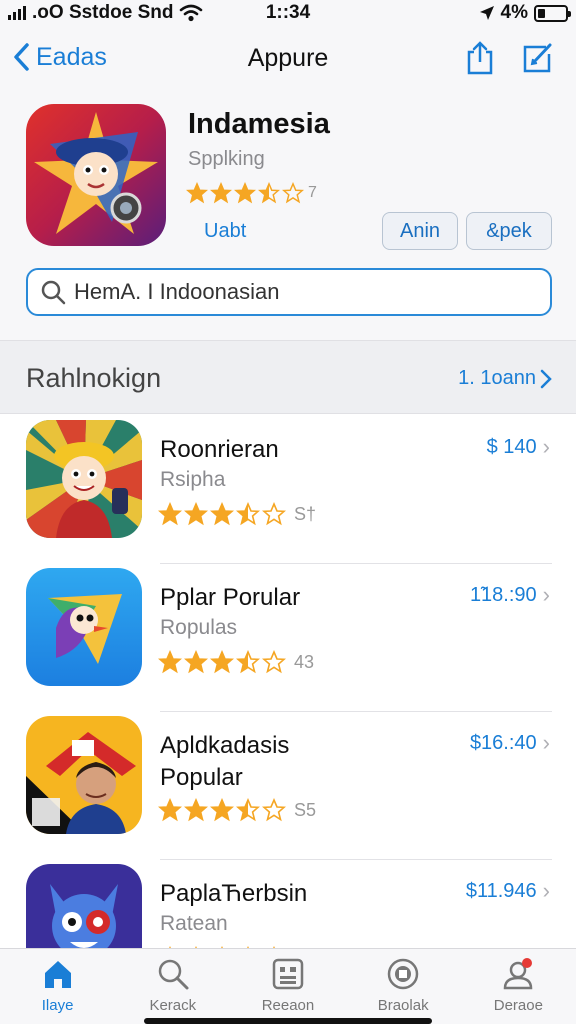 This screenshot has width=576, height=1024. What do you see at coordinates (224, 762) in the screenshot?
I see `app-name: Apldkadasis Popular` at bounding box center [224, 762].